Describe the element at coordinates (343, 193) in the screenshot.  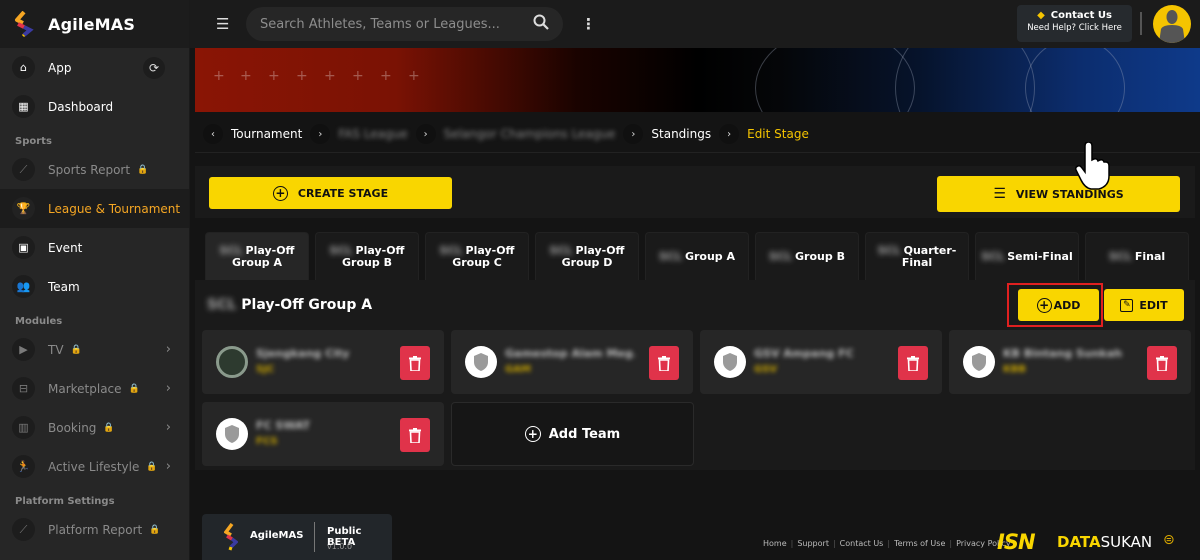
I see `create-stage-label: CREATE STAGE` at that location.